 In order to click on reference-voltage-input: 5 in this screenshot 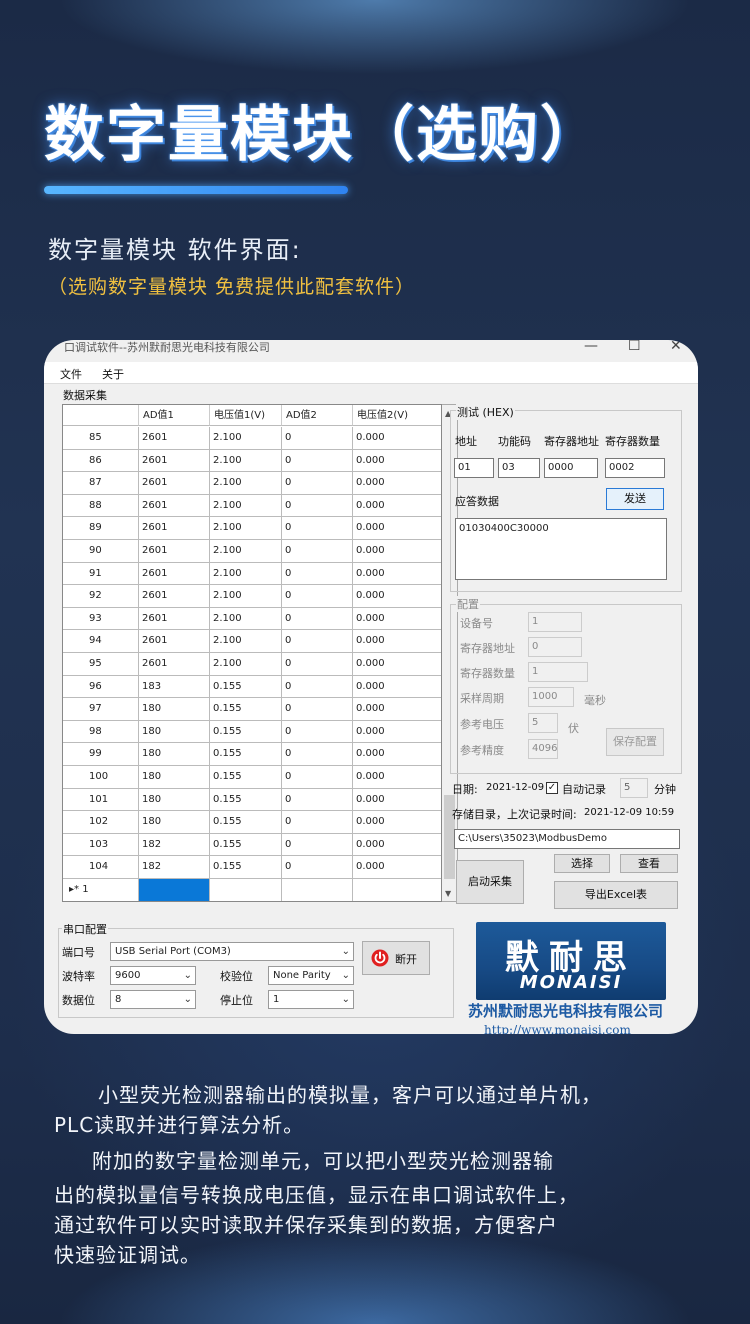, I will do `click(543, 723)`.